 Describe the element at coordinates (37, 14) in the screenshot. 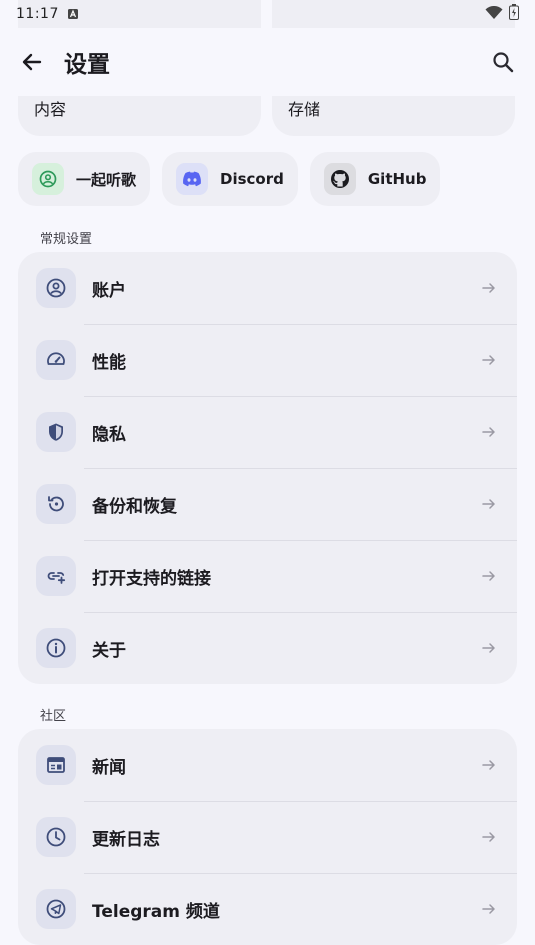

I see `status-time: 11:17` at that location.